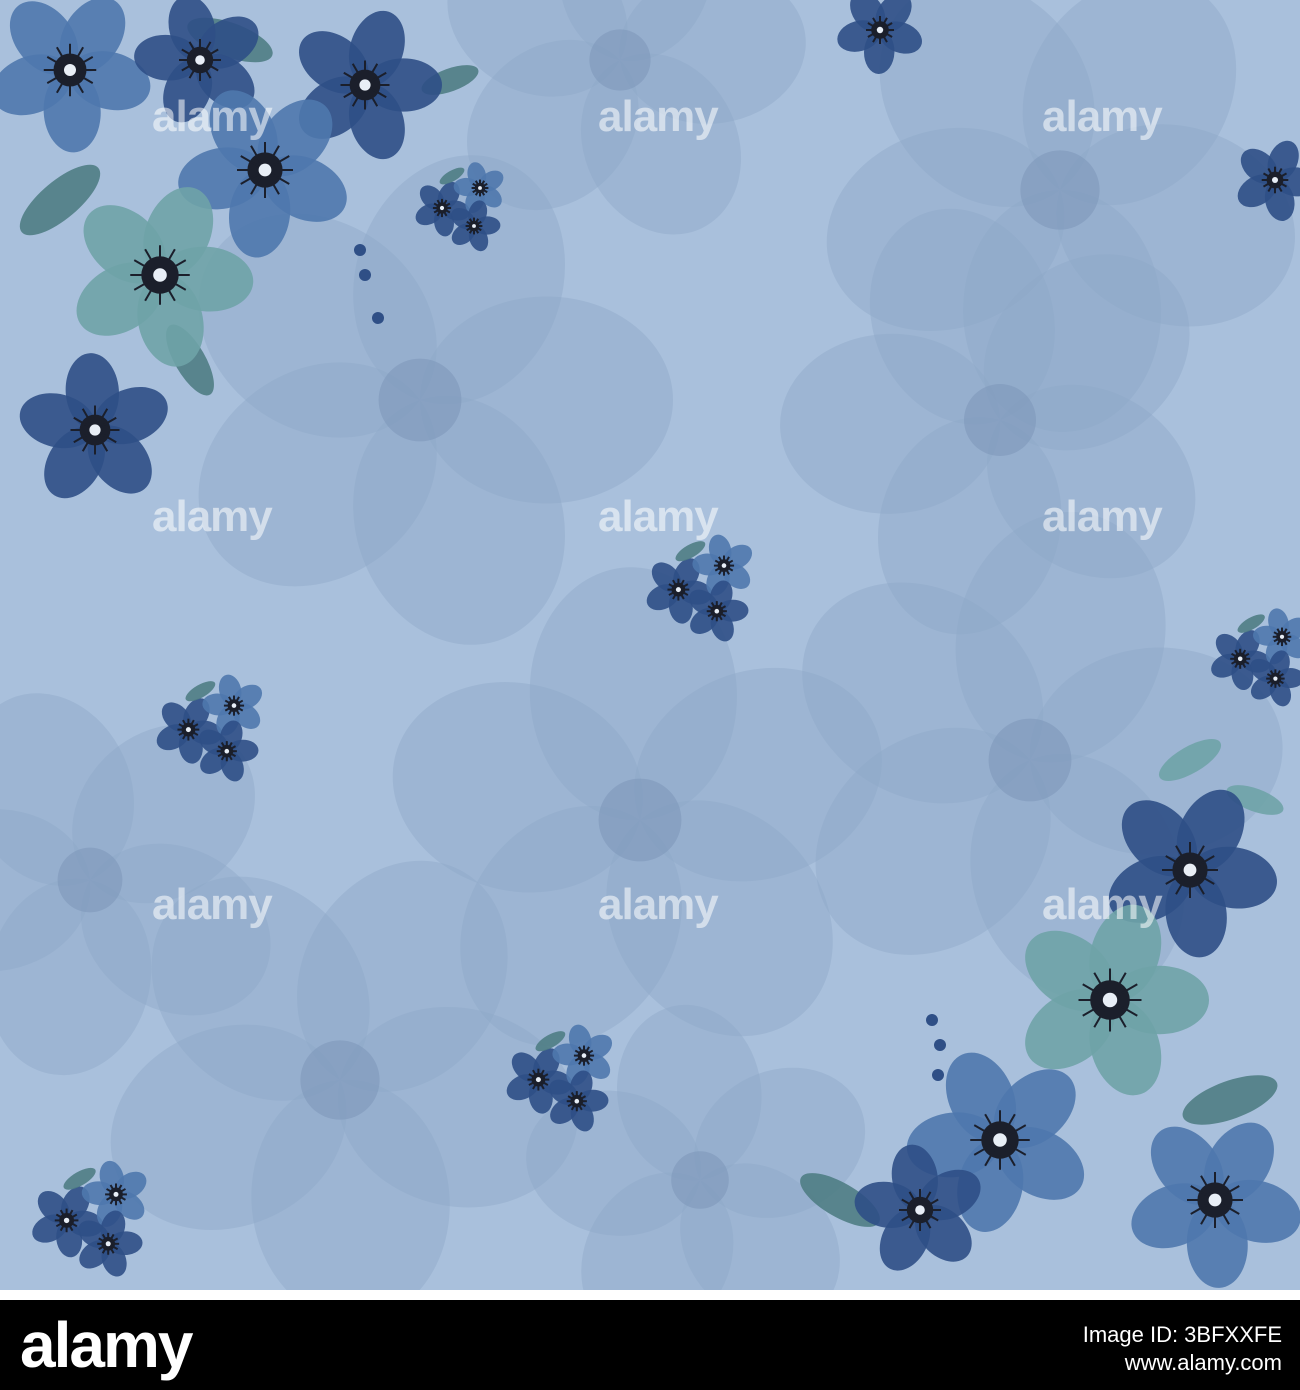 The image size is (1300, 1390). I want to click on leaf, so click(1230, 1100).